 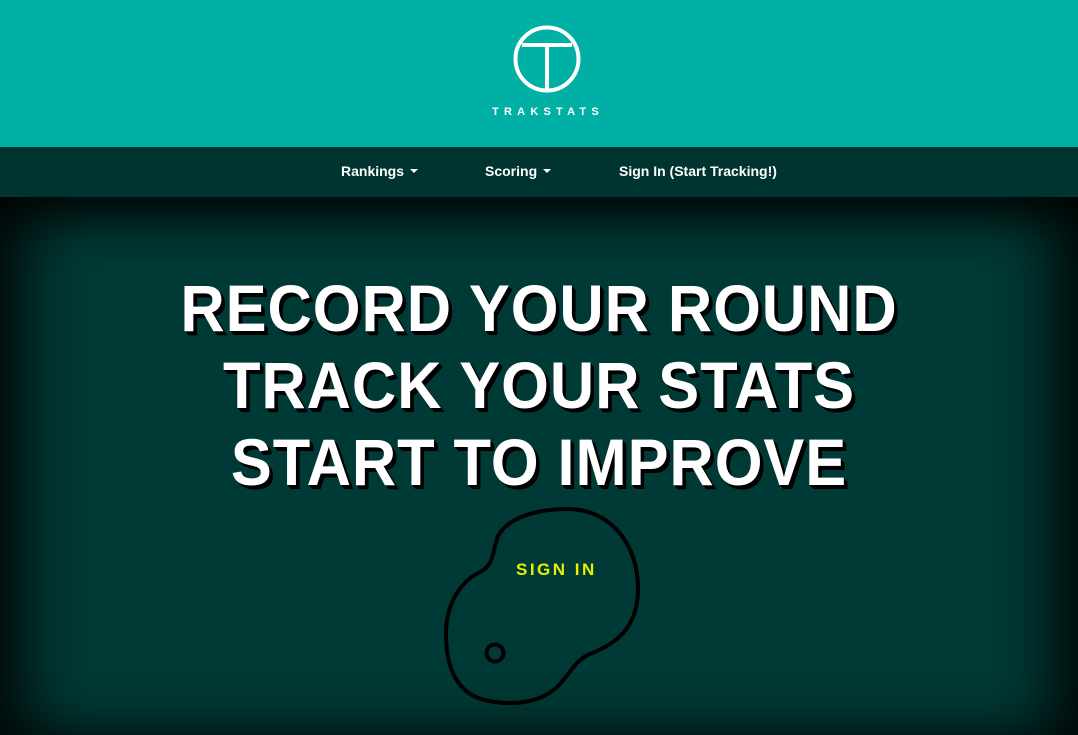 I want to click on nav-rankings-dropdown: Rankings, so click(x=380, y=172).